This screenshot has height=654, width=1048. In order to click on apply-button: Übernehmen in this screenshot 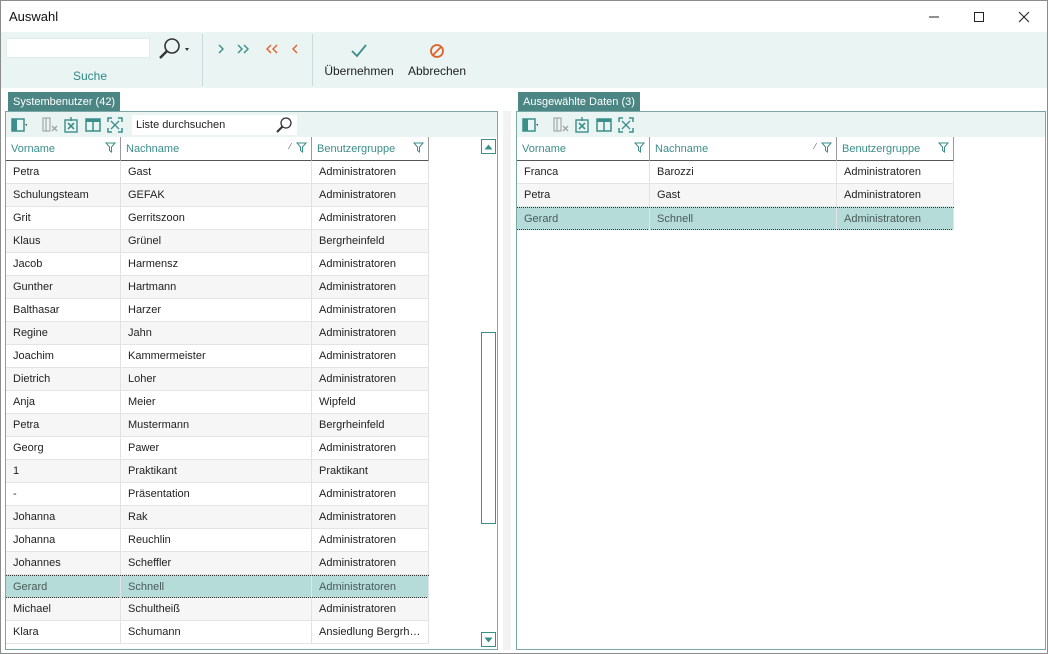, I will do `click(359, 58)`.